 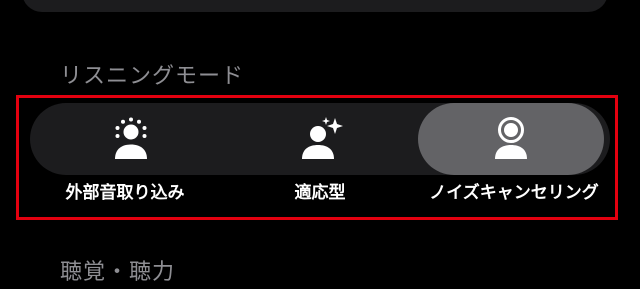 What do you see at coordinates (315, 6) in the screenshot?
I see `previous-settings-card` at bounding box center [315, 6].